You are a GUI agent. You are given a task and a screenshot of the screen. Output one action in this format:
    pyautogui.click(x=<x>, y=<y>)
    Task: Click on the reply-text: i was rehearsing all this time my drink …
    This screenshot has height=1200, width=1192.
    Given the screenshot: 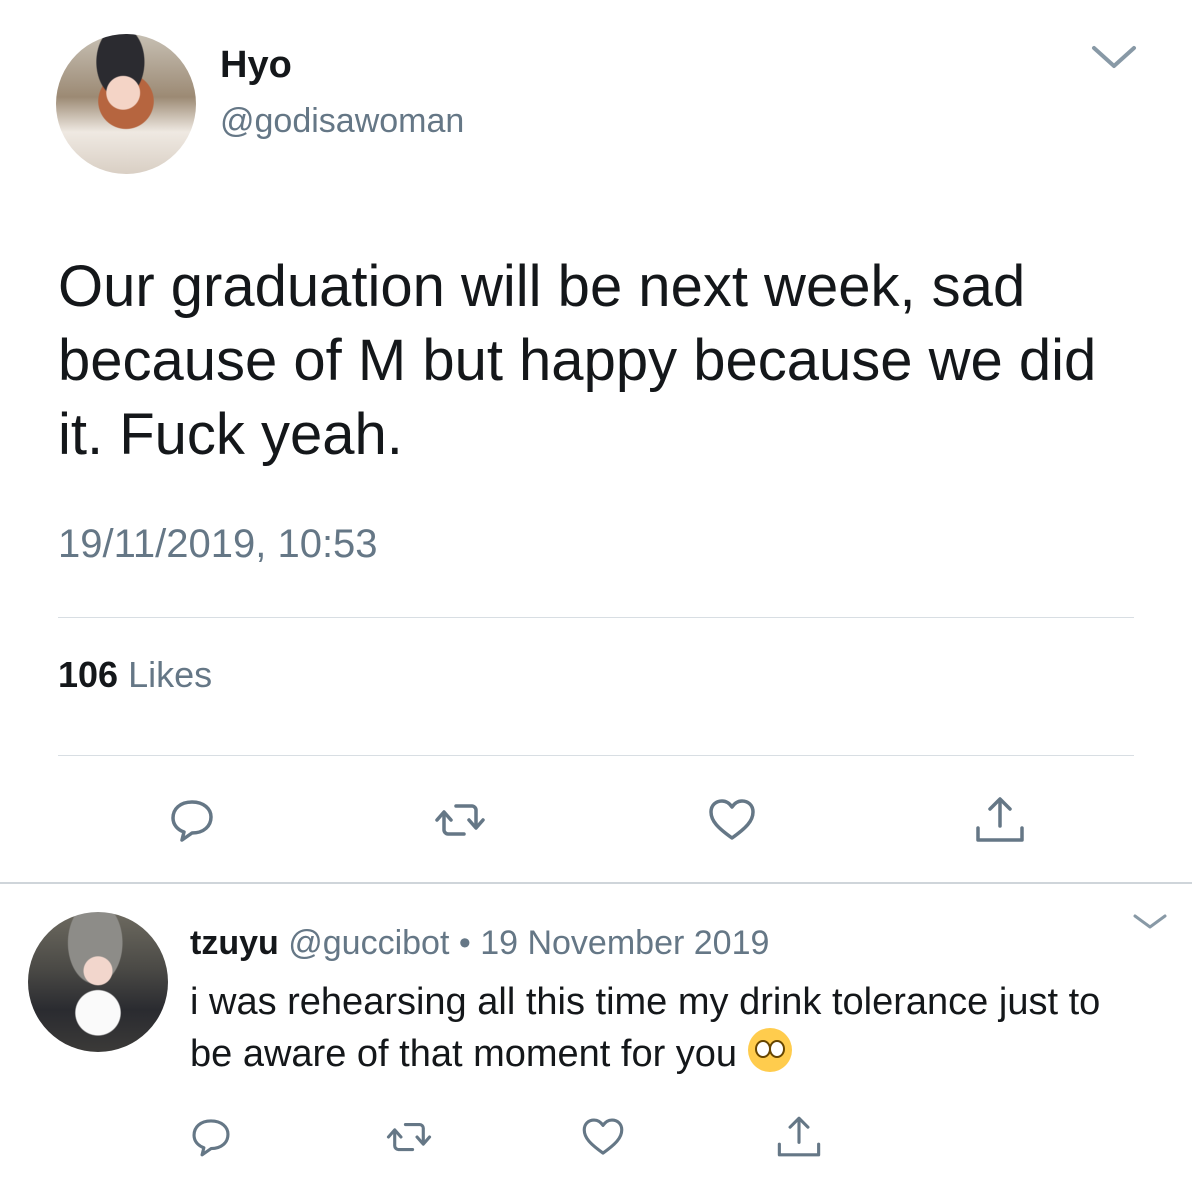 What is the action you would take?
    pyautogui.click(x=670, y=1028)
    